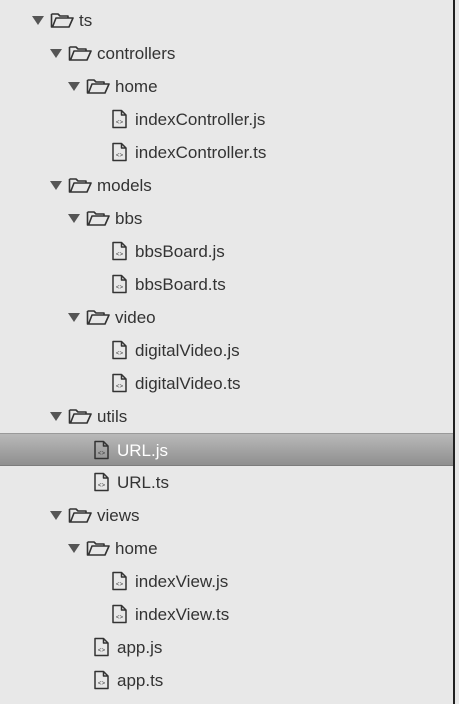 Image resolution: width=459 pixels, height=704 pixels. What do you see at coordinates (180, 251) in the screenshot?
I see `tree-item-label: bbsBoard.js` at bounding box center [180, 251].